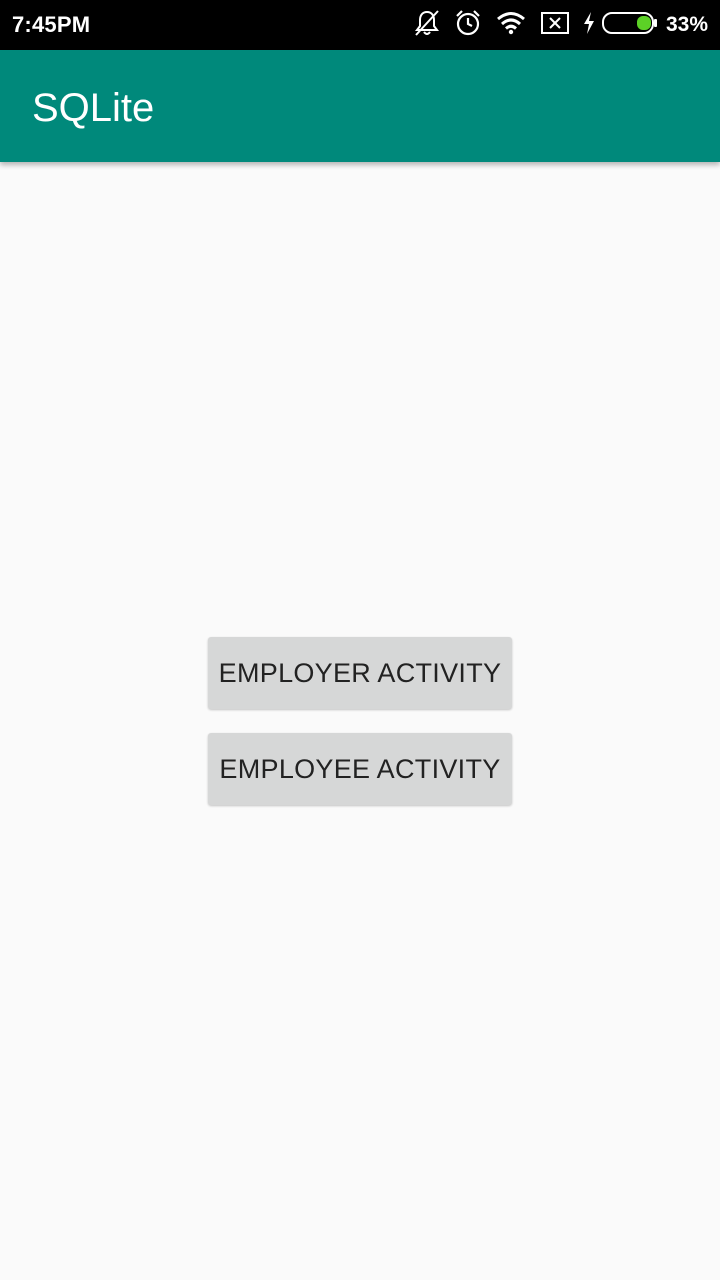 The width and height of the screenshot is (720, 1280). What do you see at coordinates (686, 24) in the screenshot?
I see `battery-percent: 33%` at bounding box center [686, 24].